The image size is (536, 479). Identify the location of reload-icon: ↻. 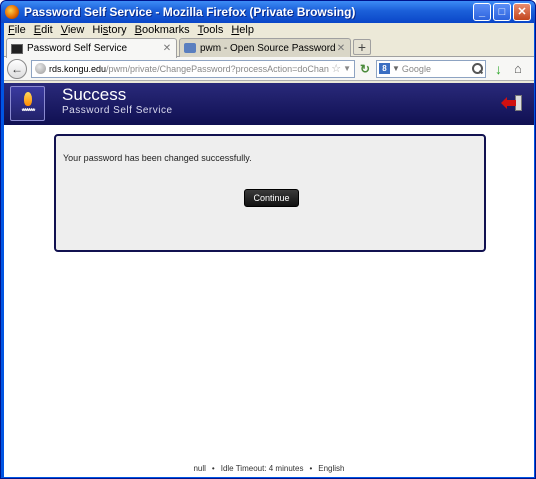
(365, 69).